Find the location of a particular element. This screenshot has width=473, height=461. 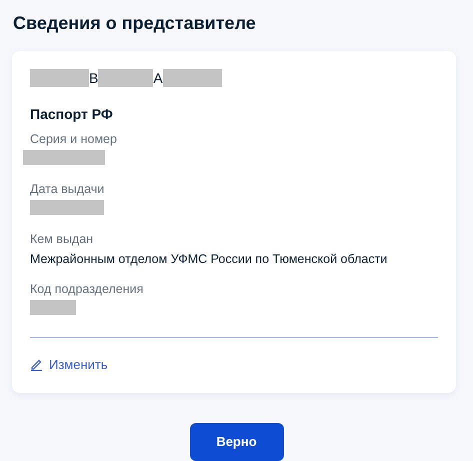

edit-link: Изменить is located at coordinates (69, 364).